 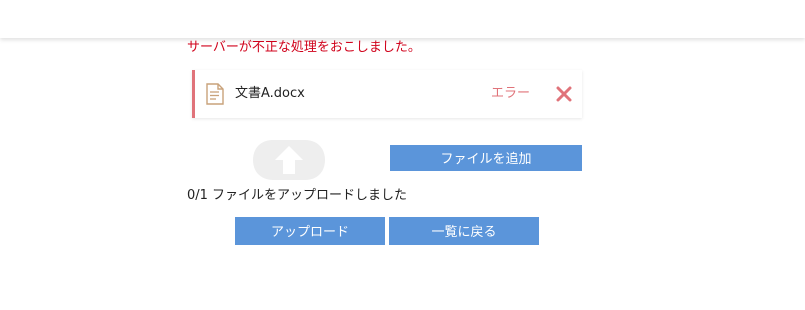 I want to click on close-icon, so click(x=564, y=94).